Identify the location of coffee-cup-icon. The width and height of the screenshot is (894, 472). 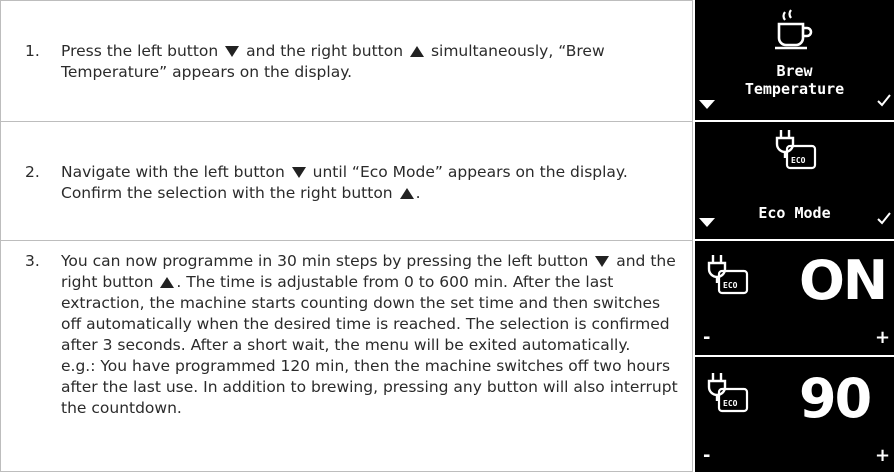
(794, 29).